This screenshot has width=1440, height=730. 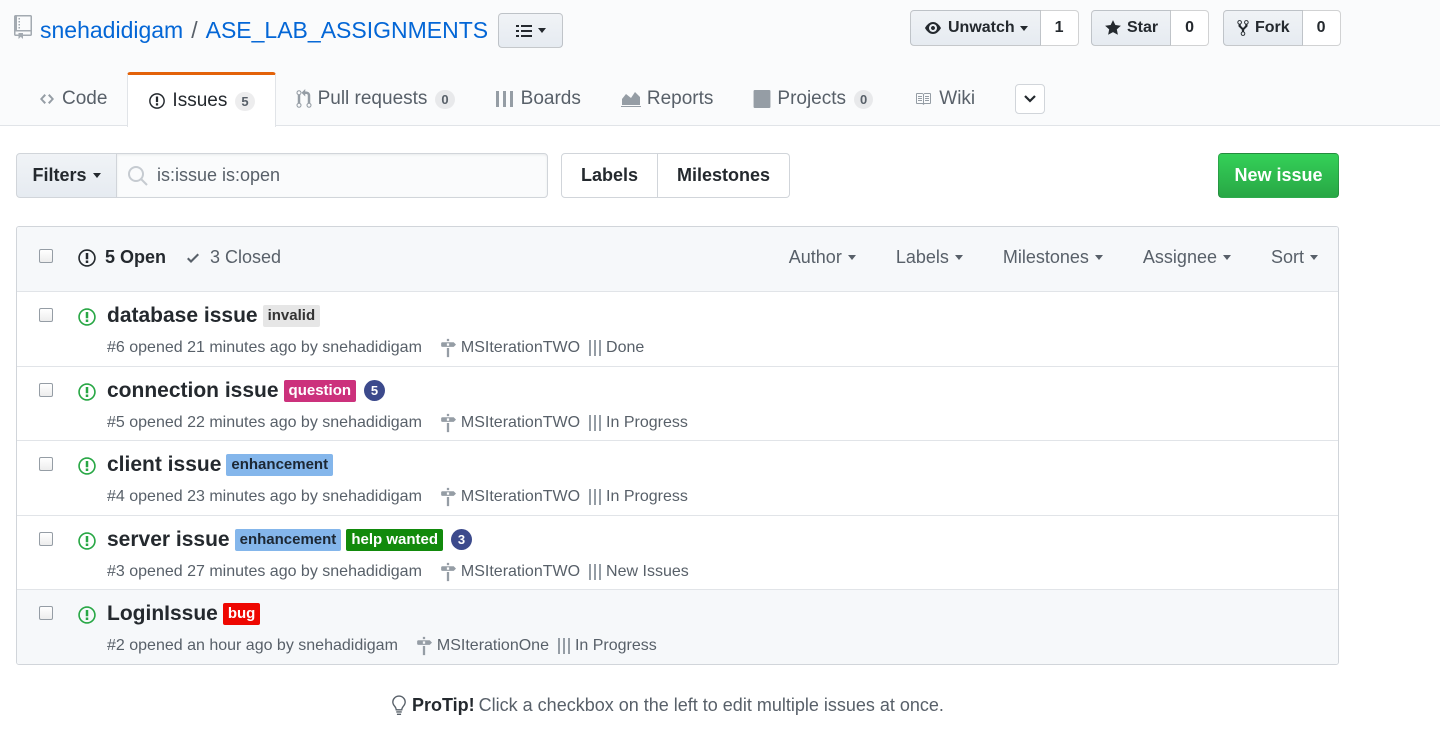 What do you see at coordinates (168, 540) in the screenshot?
I see `issue-title-link: server issue` at bounding box center [168, 540].